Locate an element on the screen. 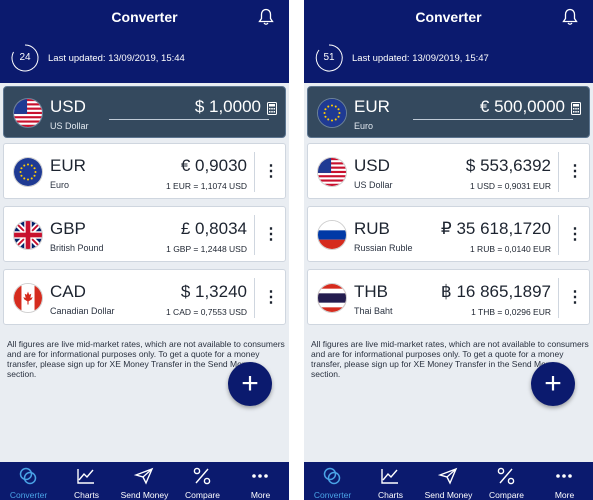  currency-code: THB is located at coordinates (371, 291).